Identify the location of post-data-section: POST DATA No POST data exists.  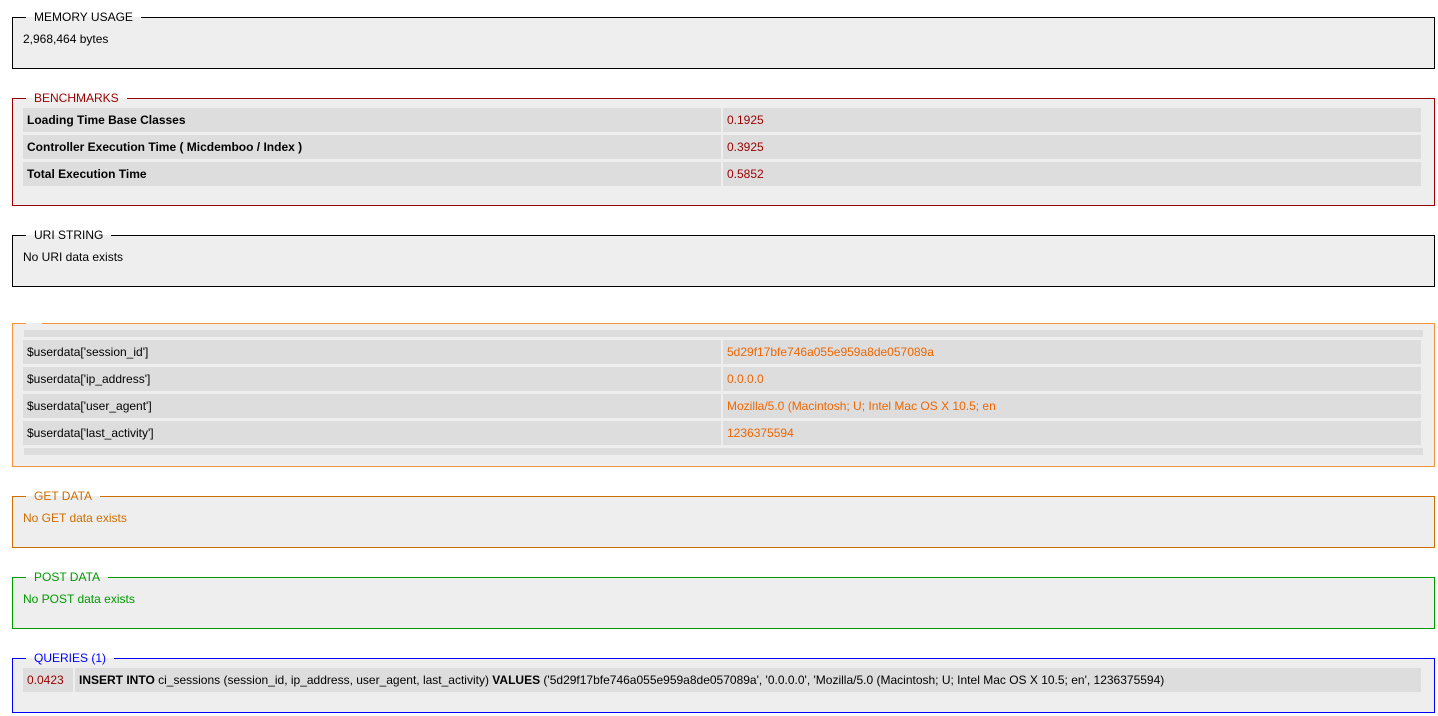
(723, 599).